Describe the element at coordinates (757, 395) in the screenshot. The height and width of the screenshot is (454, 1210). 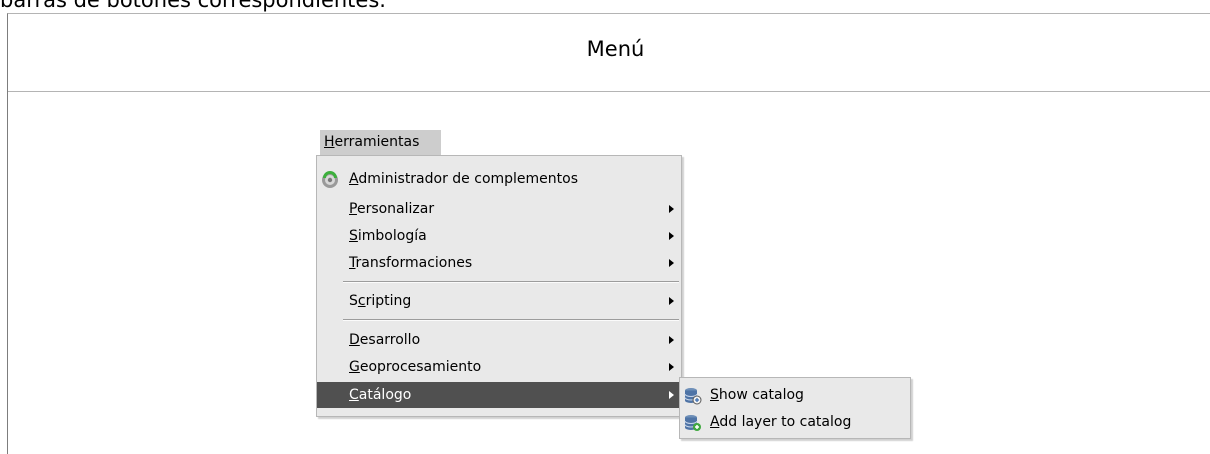
I see `submenu-item-label: Show catalog` at that location.